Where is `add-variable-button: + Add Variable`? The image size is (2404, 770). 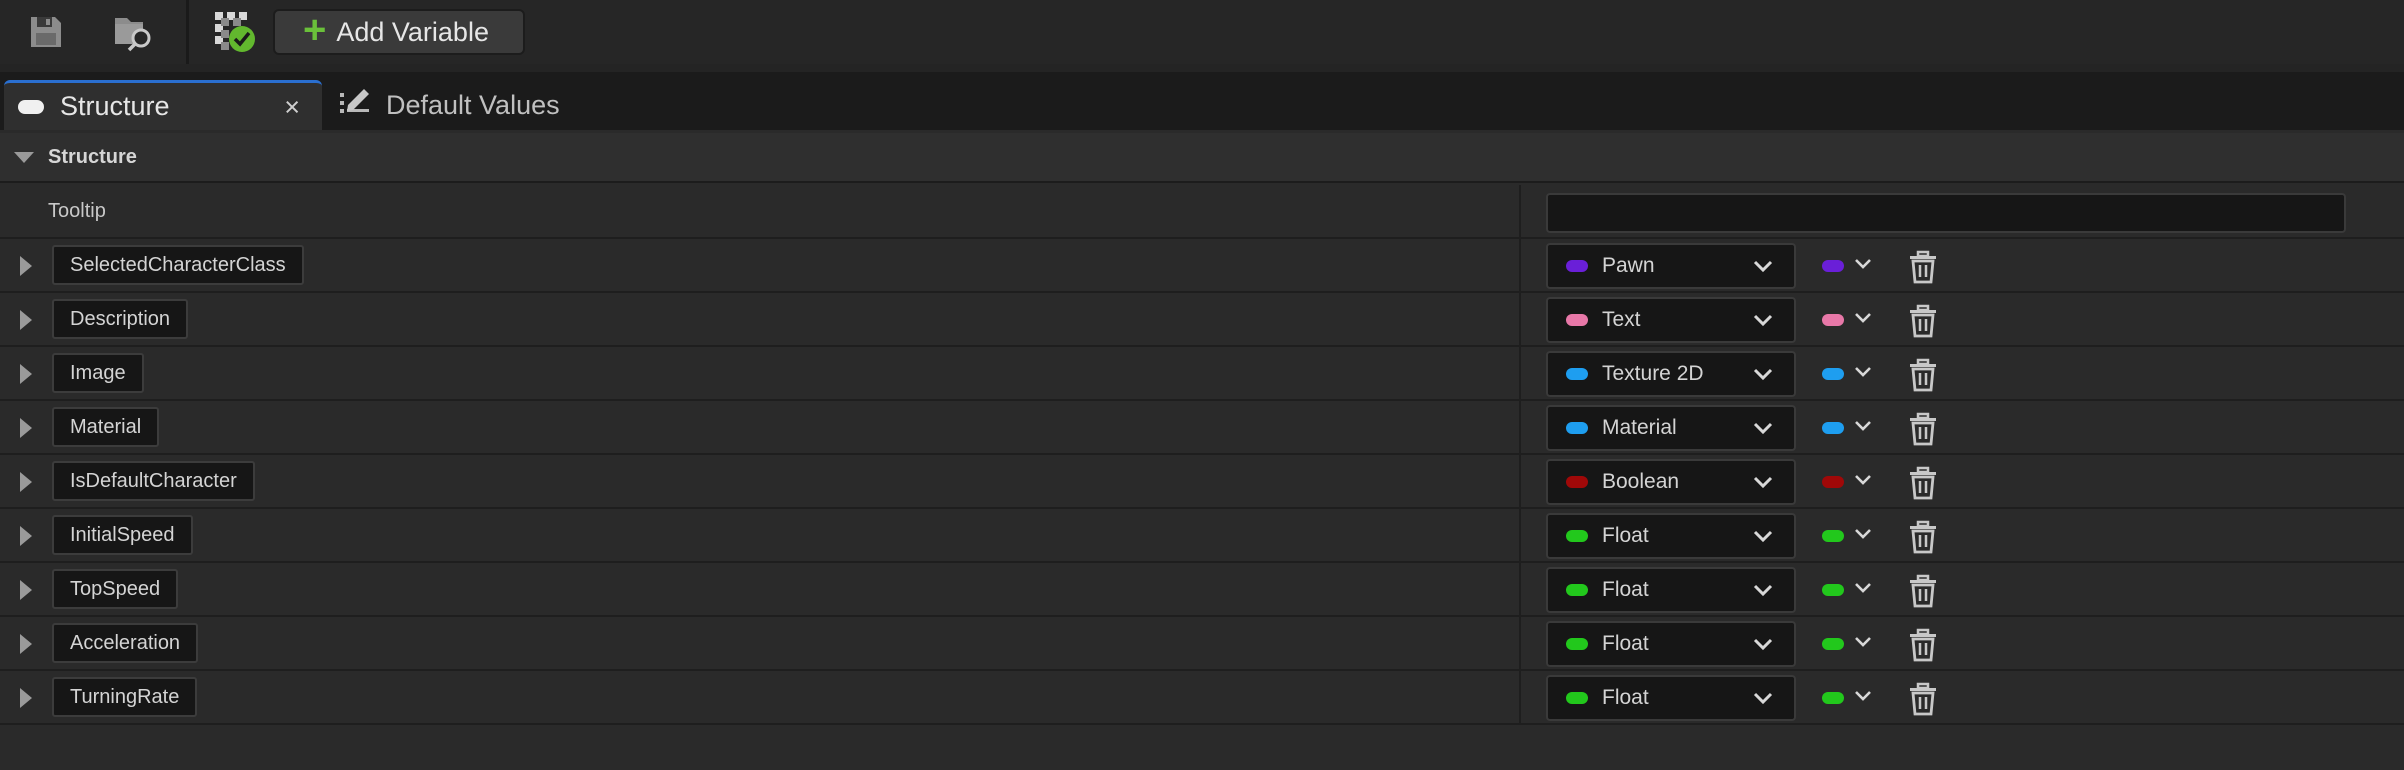
add-variable-button: + Add Variable is located at coordinates (399, 32).